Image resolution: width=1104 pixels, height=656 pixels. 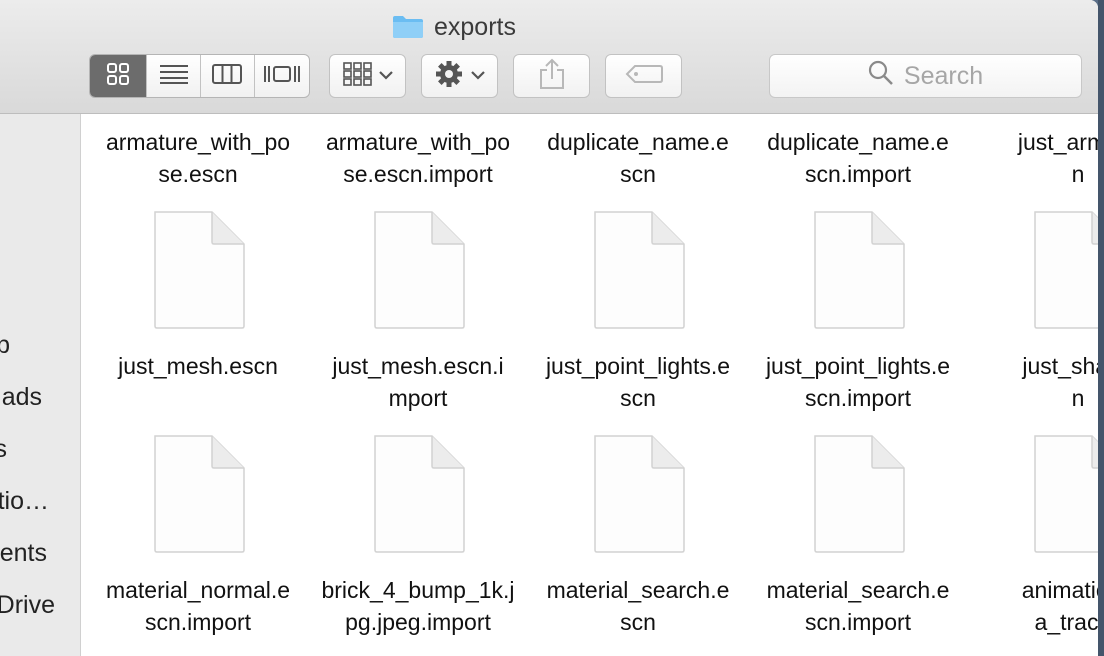 What do you see at coordinates (1101, 328) in the screenshot?
I see `desktop-background` at bounding box center [1101, 328].